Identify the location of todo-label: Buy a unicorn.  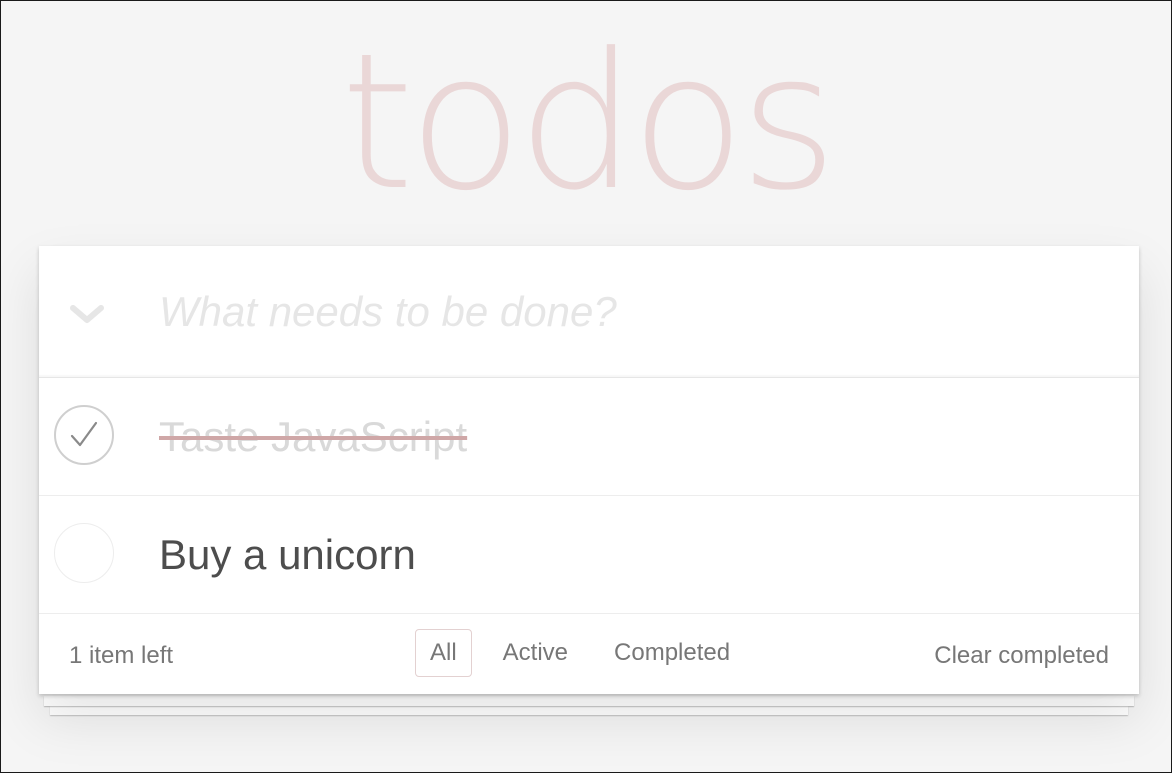
(287, 555).